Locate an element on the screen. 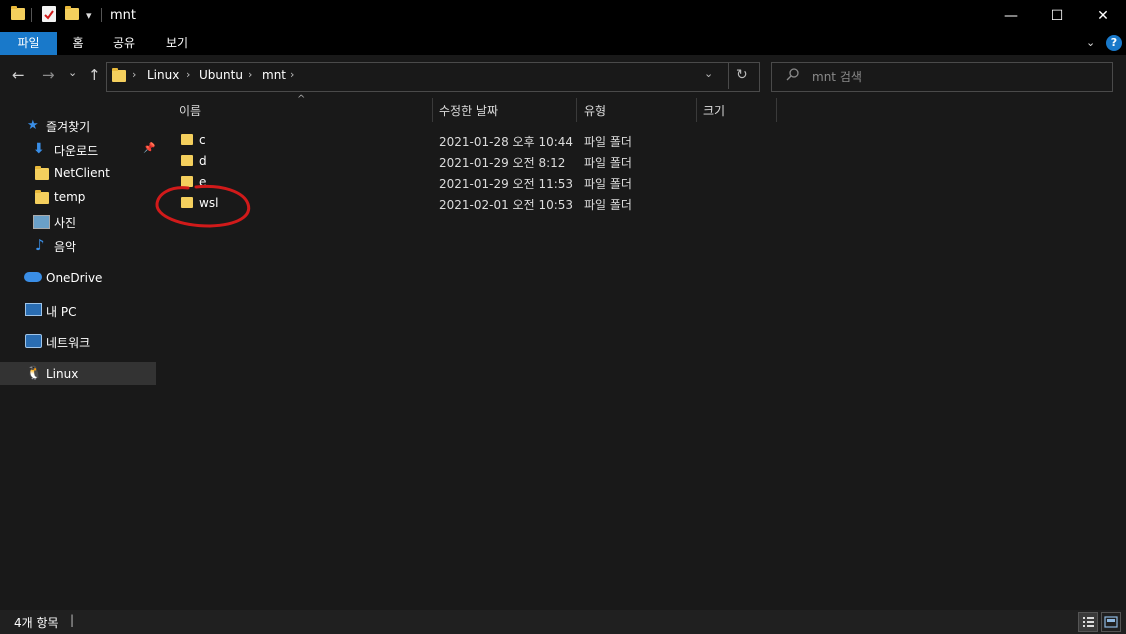  sidebar-item-downloads: 다운로드 is located at coordinates (76, 150).